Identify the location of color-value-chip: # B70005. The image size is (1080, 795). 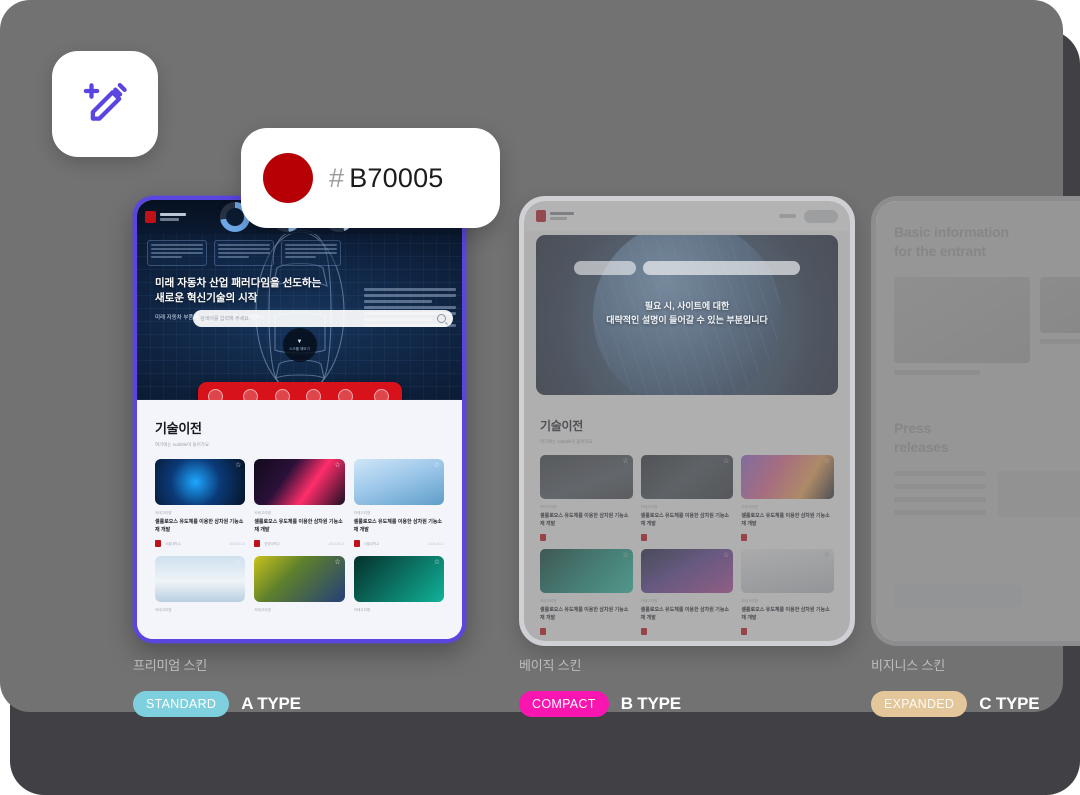
(370, 178).